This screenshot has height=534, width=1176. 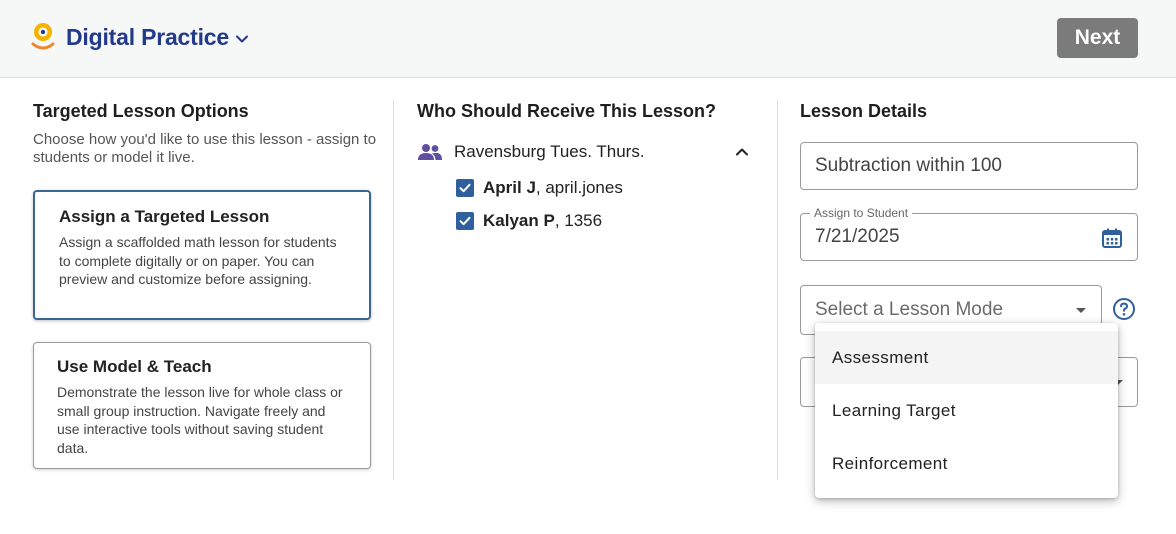 I want to click on student-label: Kalyan P, 1356, so click(x=542, y=221).